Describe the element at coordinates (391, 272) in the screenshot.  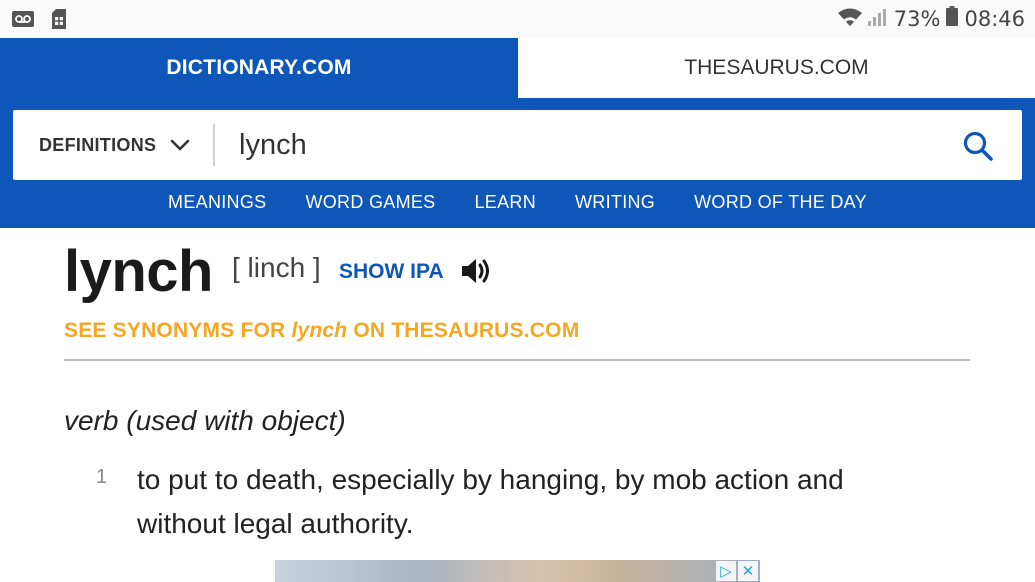
I see `show-ipa-link: SHOW IPA` at that location.